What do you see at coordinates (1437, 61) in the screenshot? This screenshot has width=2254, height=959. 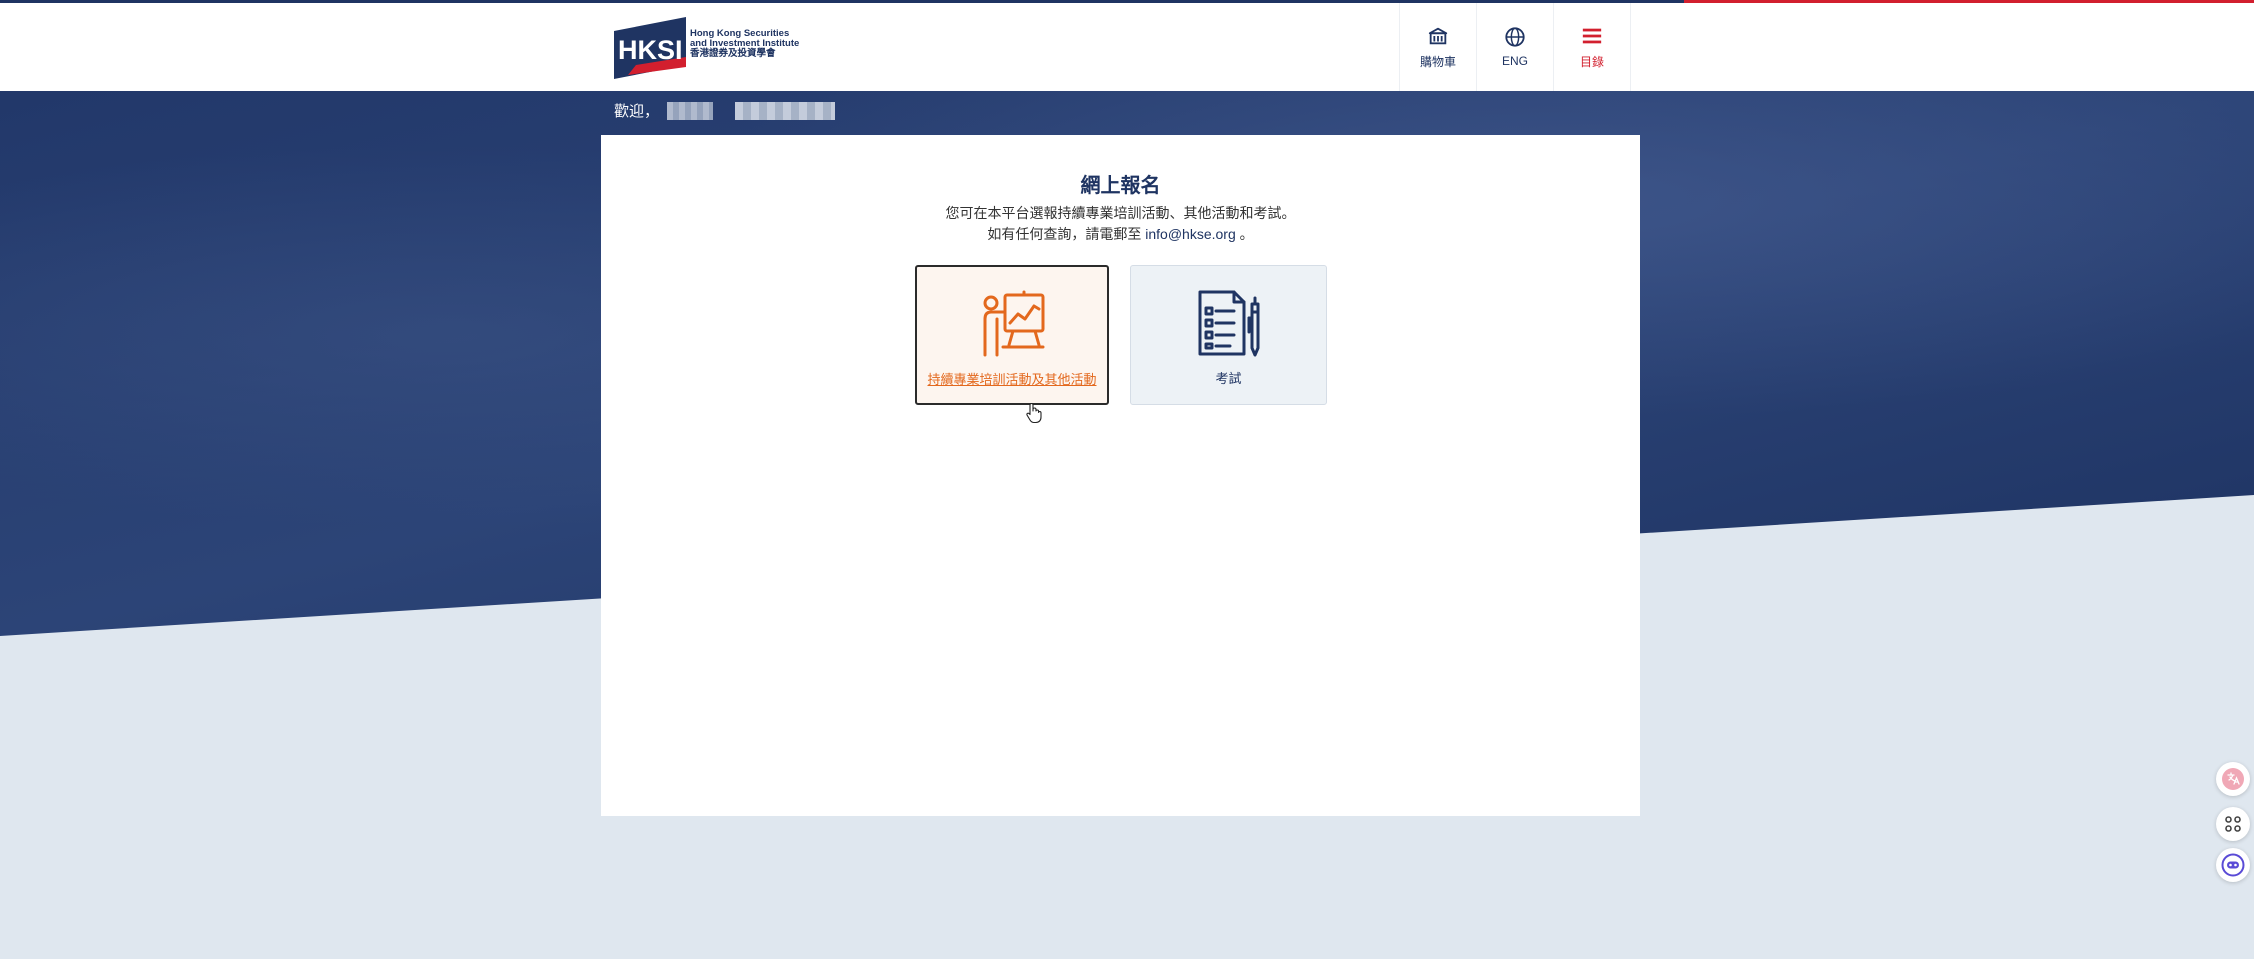 I see `cart-label: 購物車` at bounding box center [1437, 61].